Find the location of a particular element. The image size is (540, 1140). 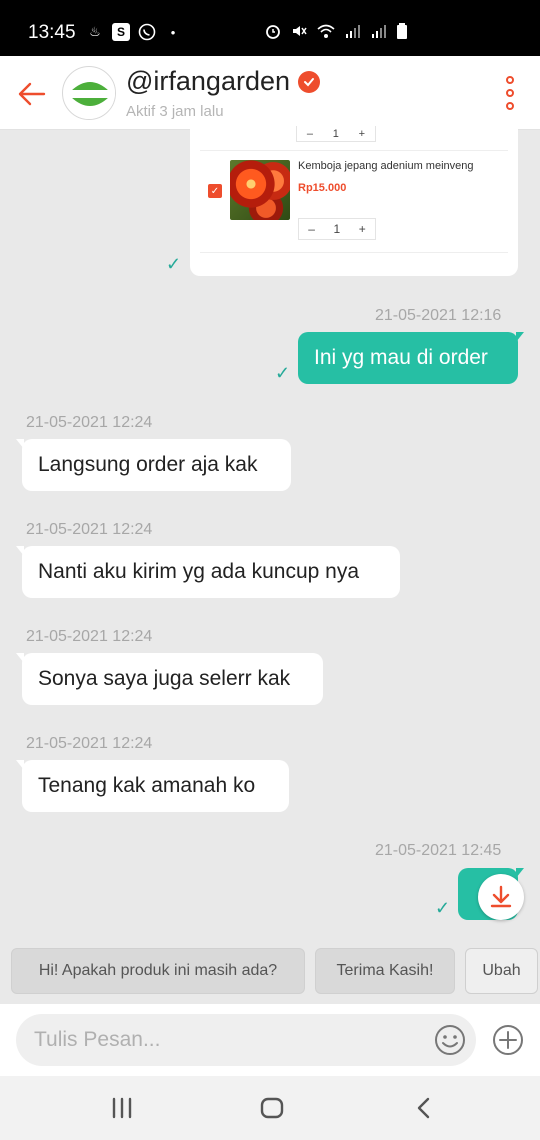

status-bar: 13:45 ♨ S • is located at coordinates (270, 28).